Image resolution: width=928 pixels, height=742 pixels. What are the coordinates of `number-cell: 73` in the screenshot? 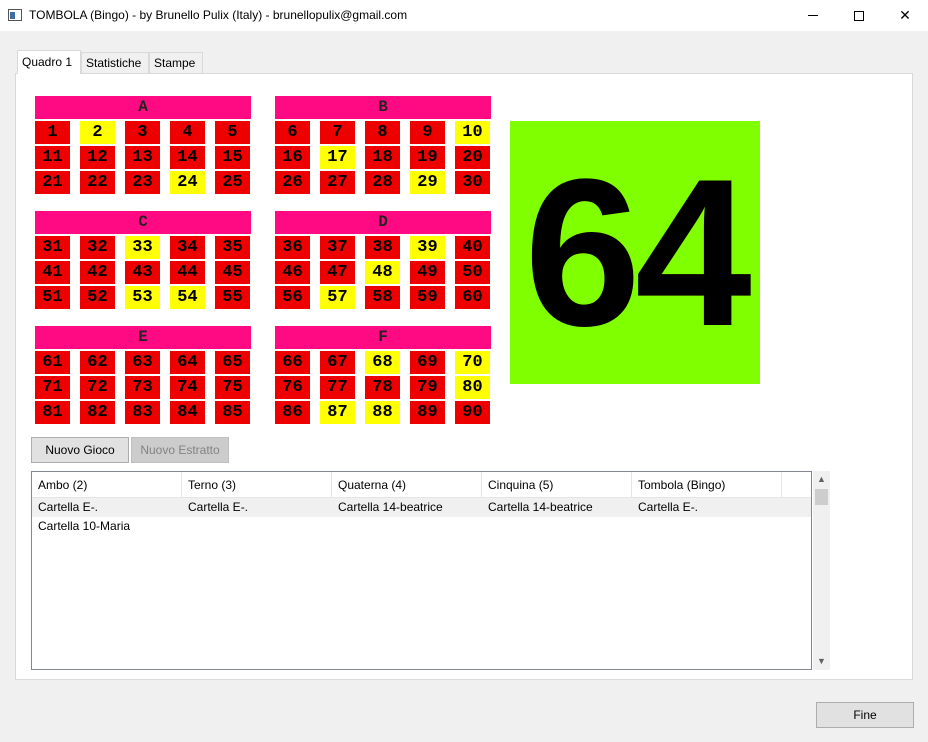 It's located at (142, 387).